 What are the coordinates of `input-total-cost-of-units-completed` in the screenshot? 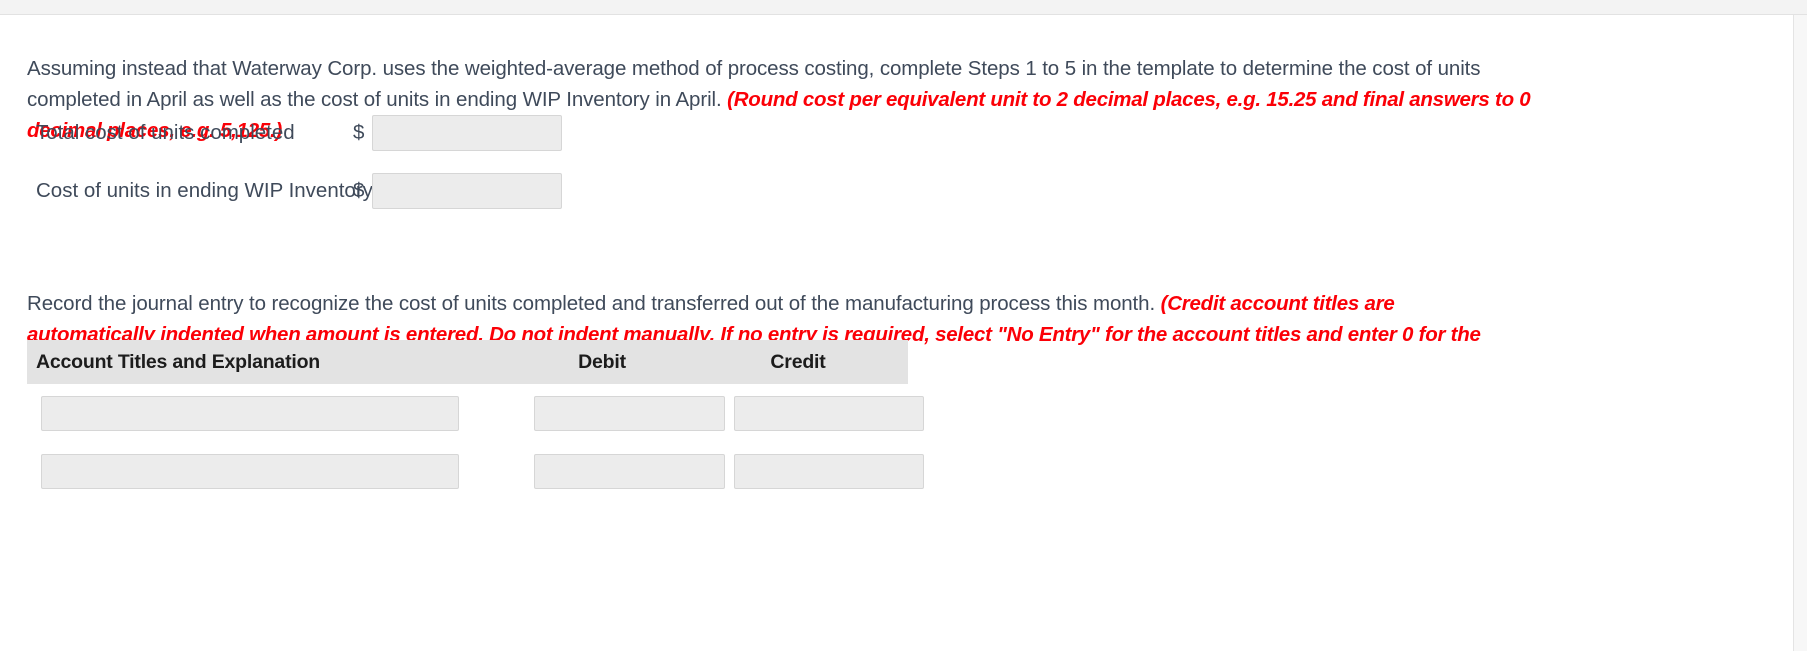 It's located at (467, 133).